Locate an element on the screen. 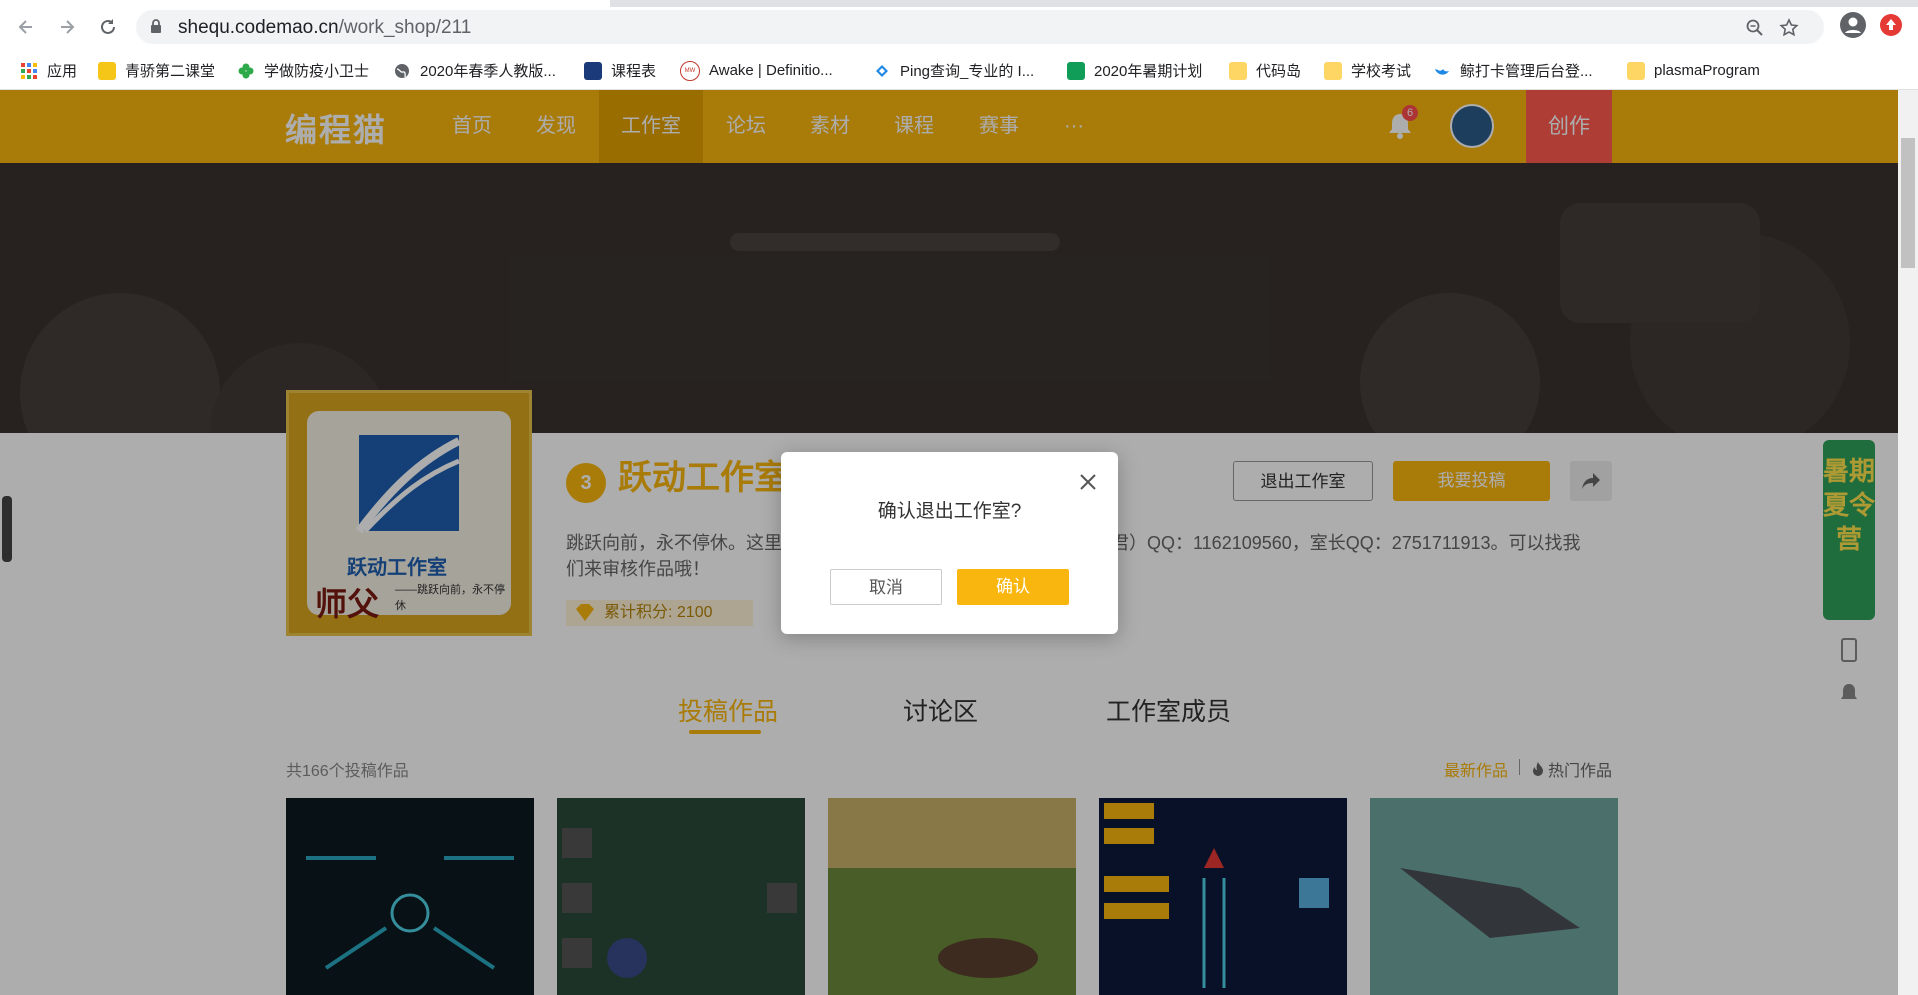 Image resolution: width=1918 pixels, height=995 pixels. cancel-button: 取消 is located at coordinates (886, 587).